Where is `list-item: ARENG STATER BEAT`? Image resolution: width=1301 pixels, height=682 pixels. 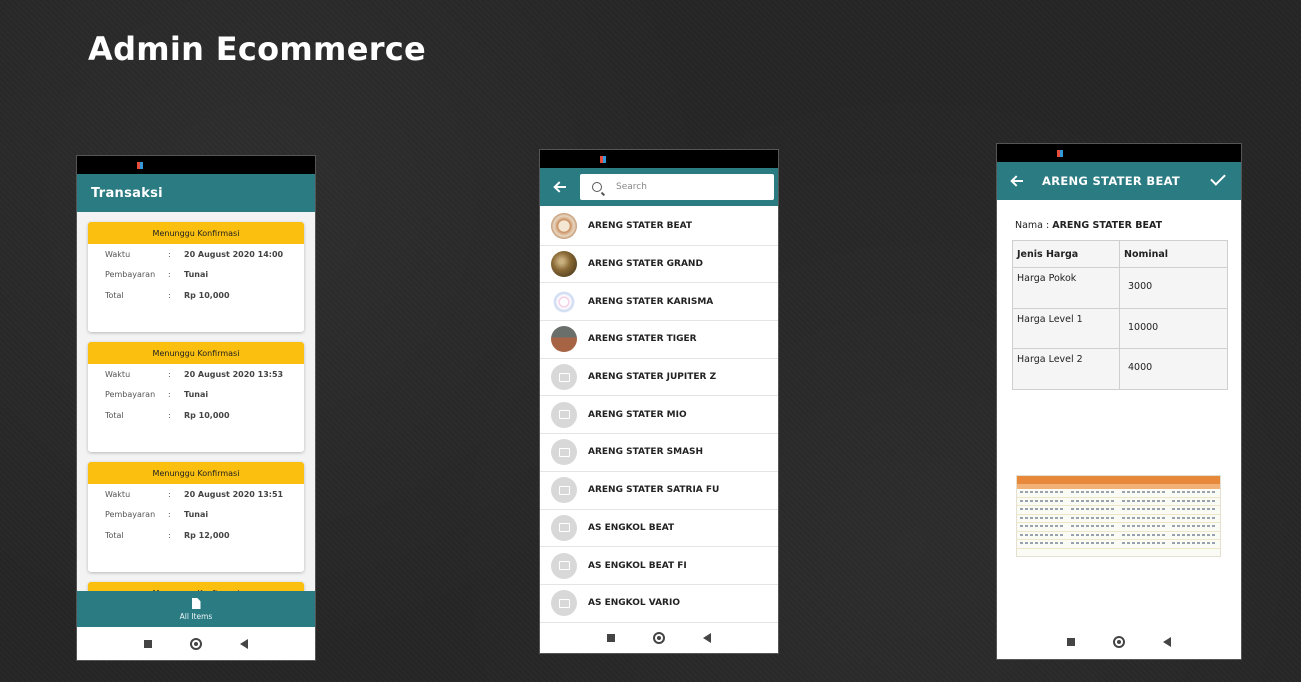
list-item: ARENG STATER BEAT is located at coordinates (659, 227).